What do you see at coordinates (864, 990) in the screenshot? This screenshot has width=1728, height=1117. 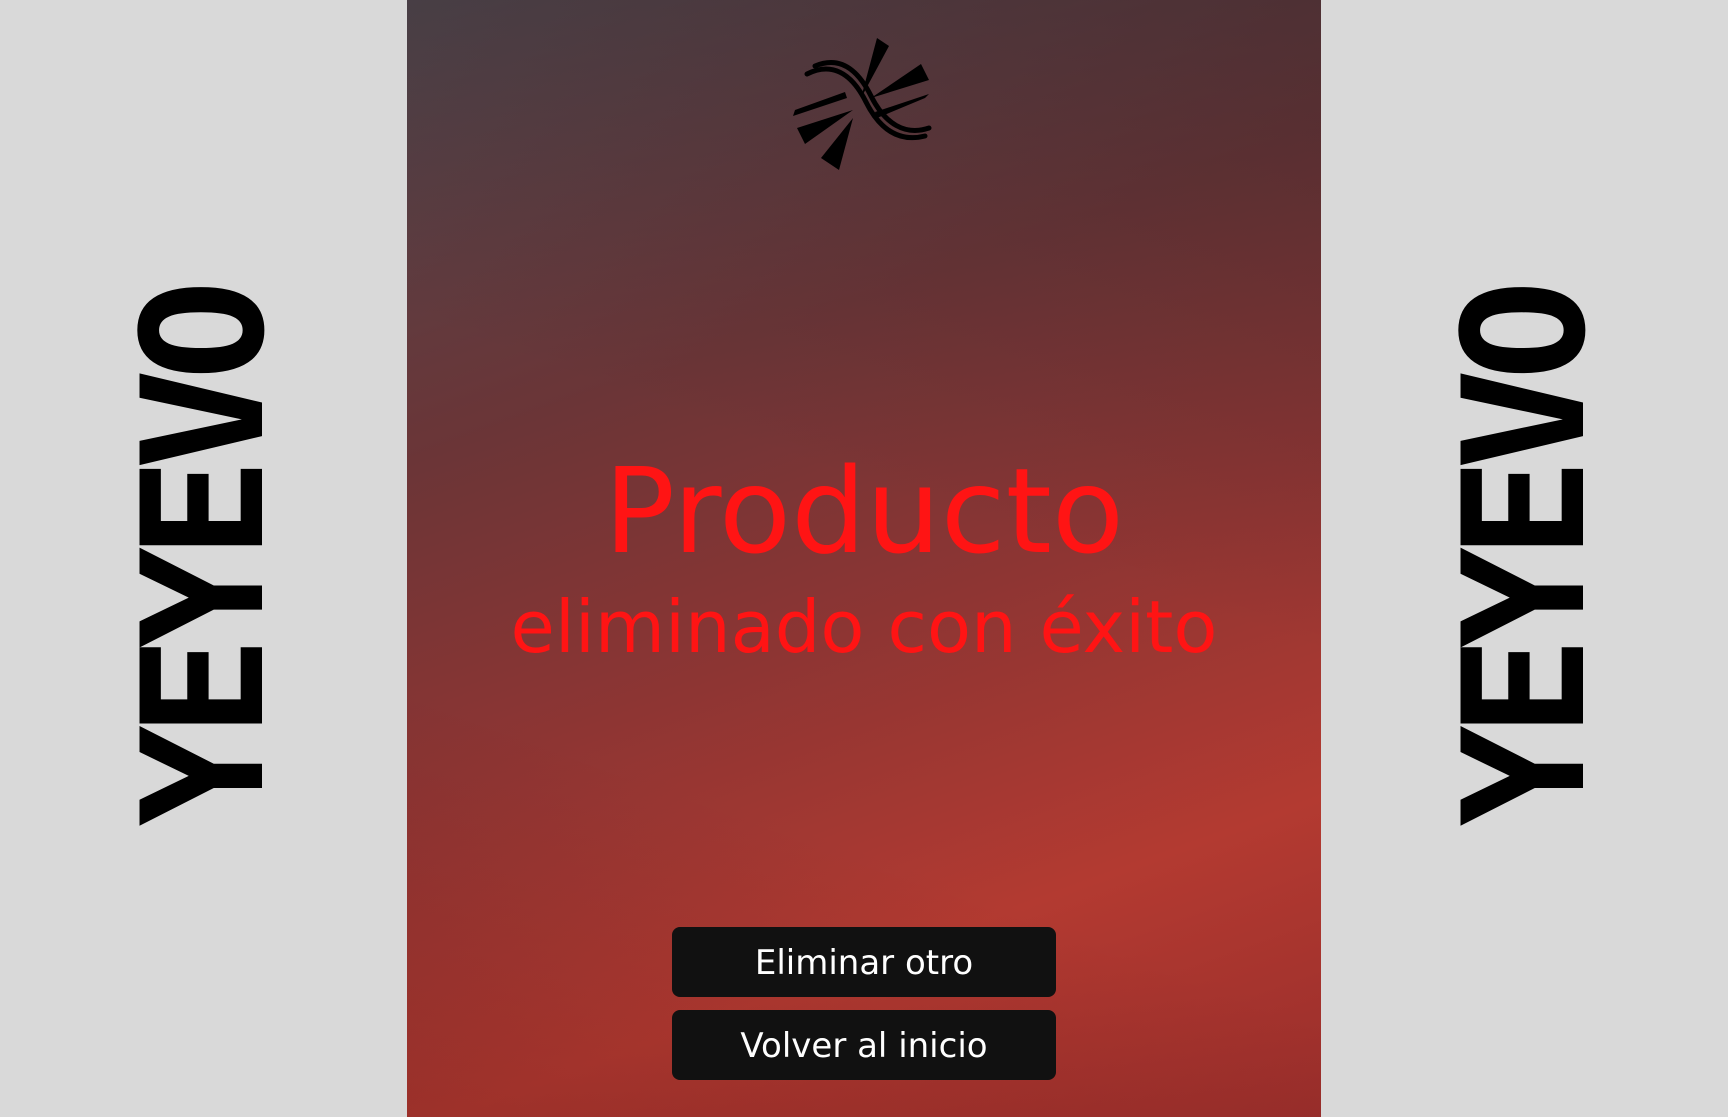 I see `delete-another-product-button: Eliminar otro producto` at bounding box center [864, 990].